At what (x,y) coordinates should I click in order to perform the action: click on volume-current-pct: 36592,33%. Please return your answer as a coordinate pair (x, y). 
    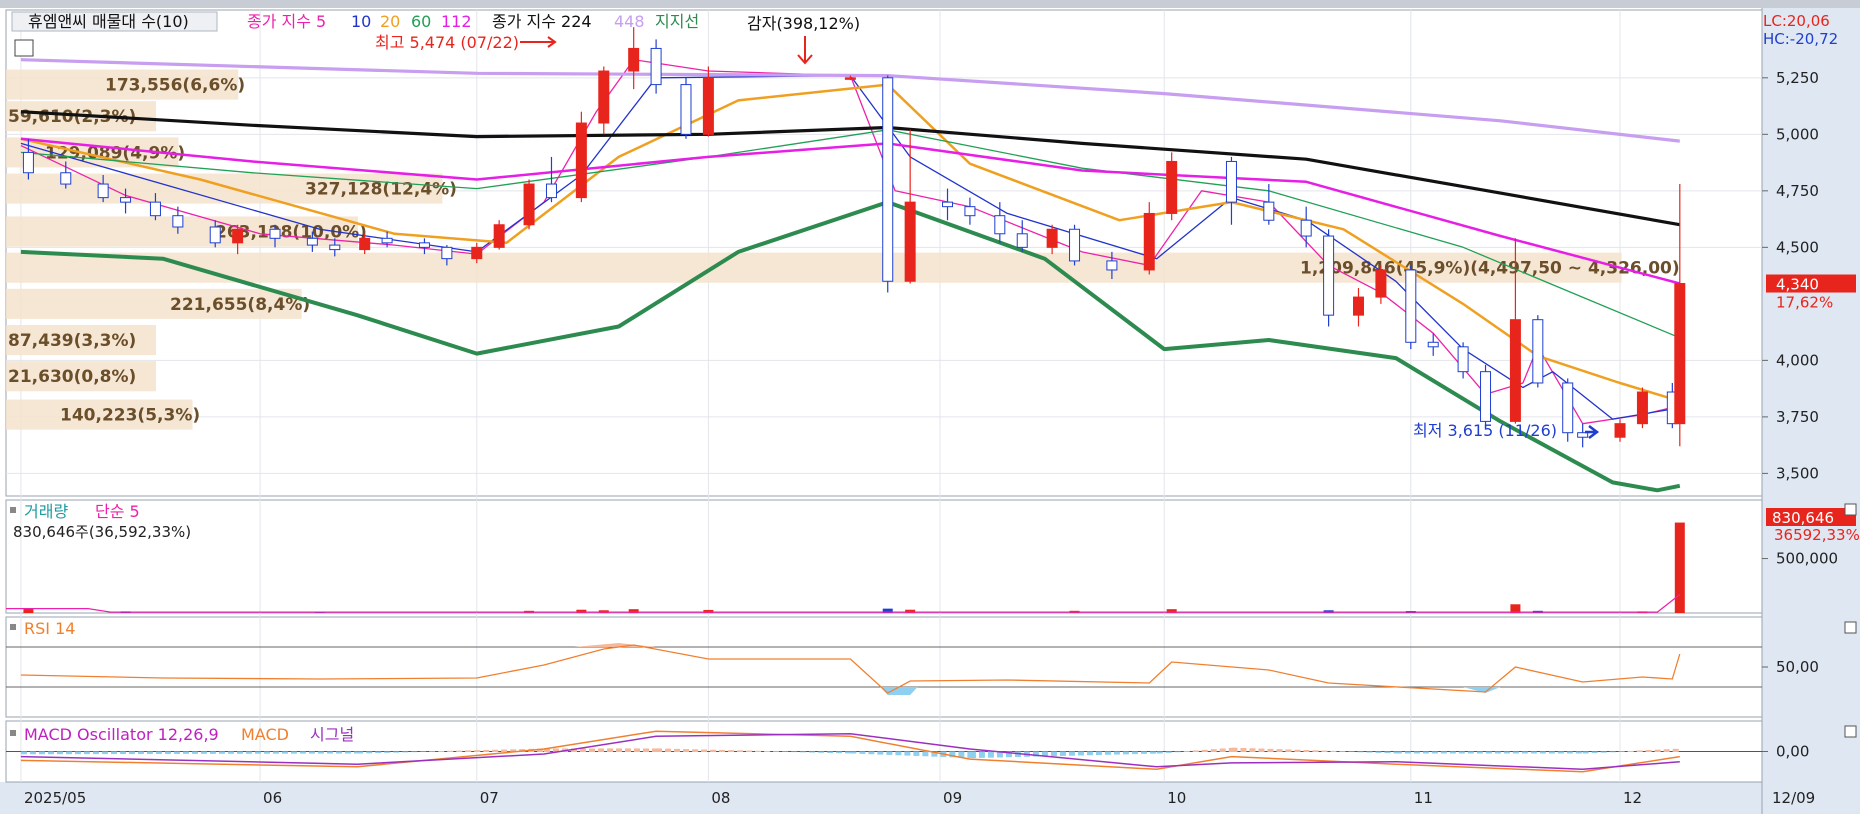
    Looking at the image, I should click on (1817, 535).